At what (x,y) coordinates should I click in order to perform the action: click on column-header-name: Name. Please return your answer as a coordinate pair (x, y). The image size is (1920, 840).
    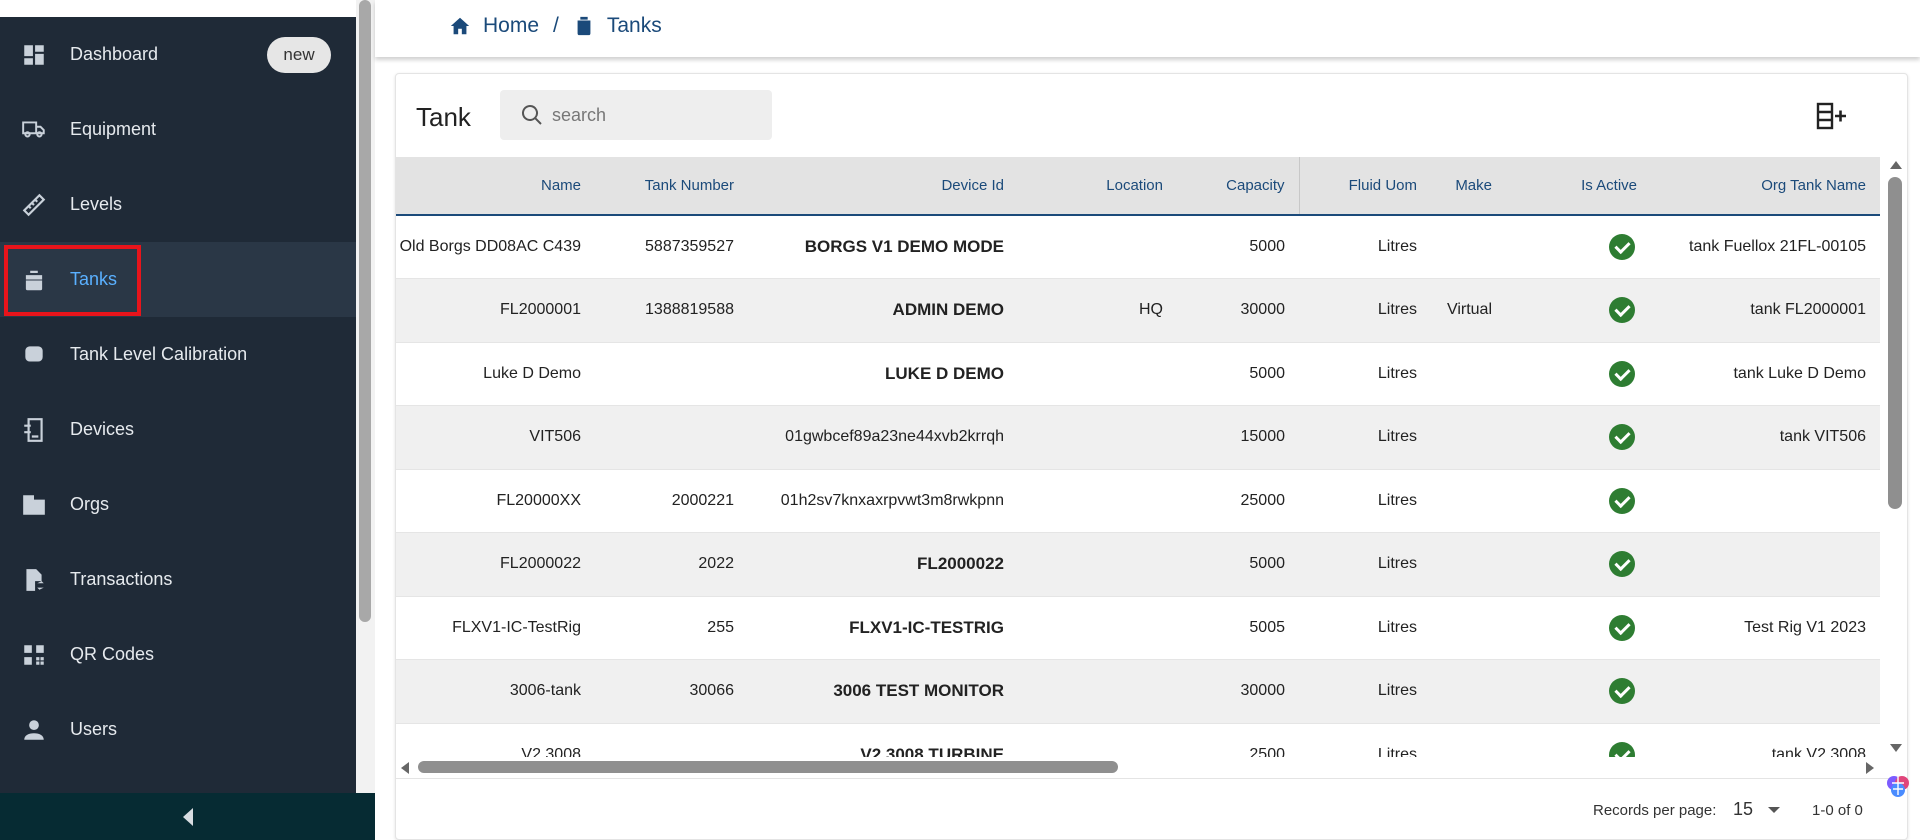
    Looking at the image, I should click on (495, 186).